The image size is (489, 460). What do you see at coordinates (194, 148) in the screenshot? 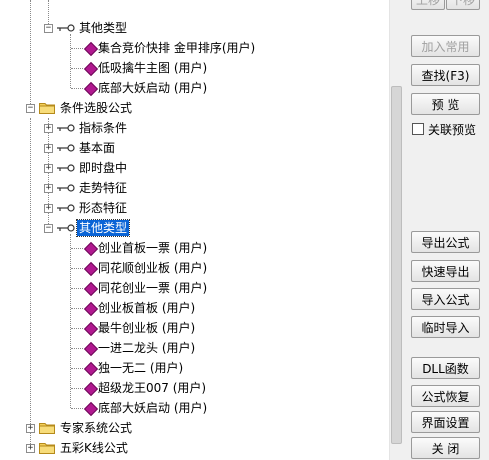
I see `tree-node-fundamentals: + 基本面` at bounding box center [194, 148].